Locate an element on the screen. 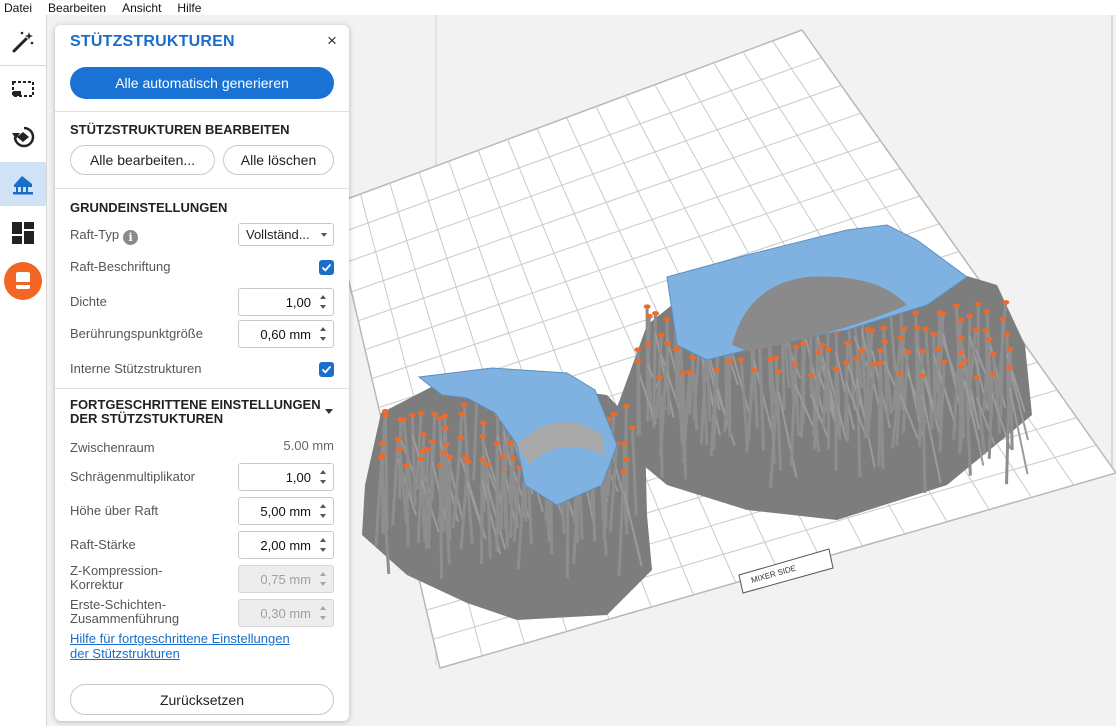  height-label: Höhe über Raft is located at coordinates (114, 510).